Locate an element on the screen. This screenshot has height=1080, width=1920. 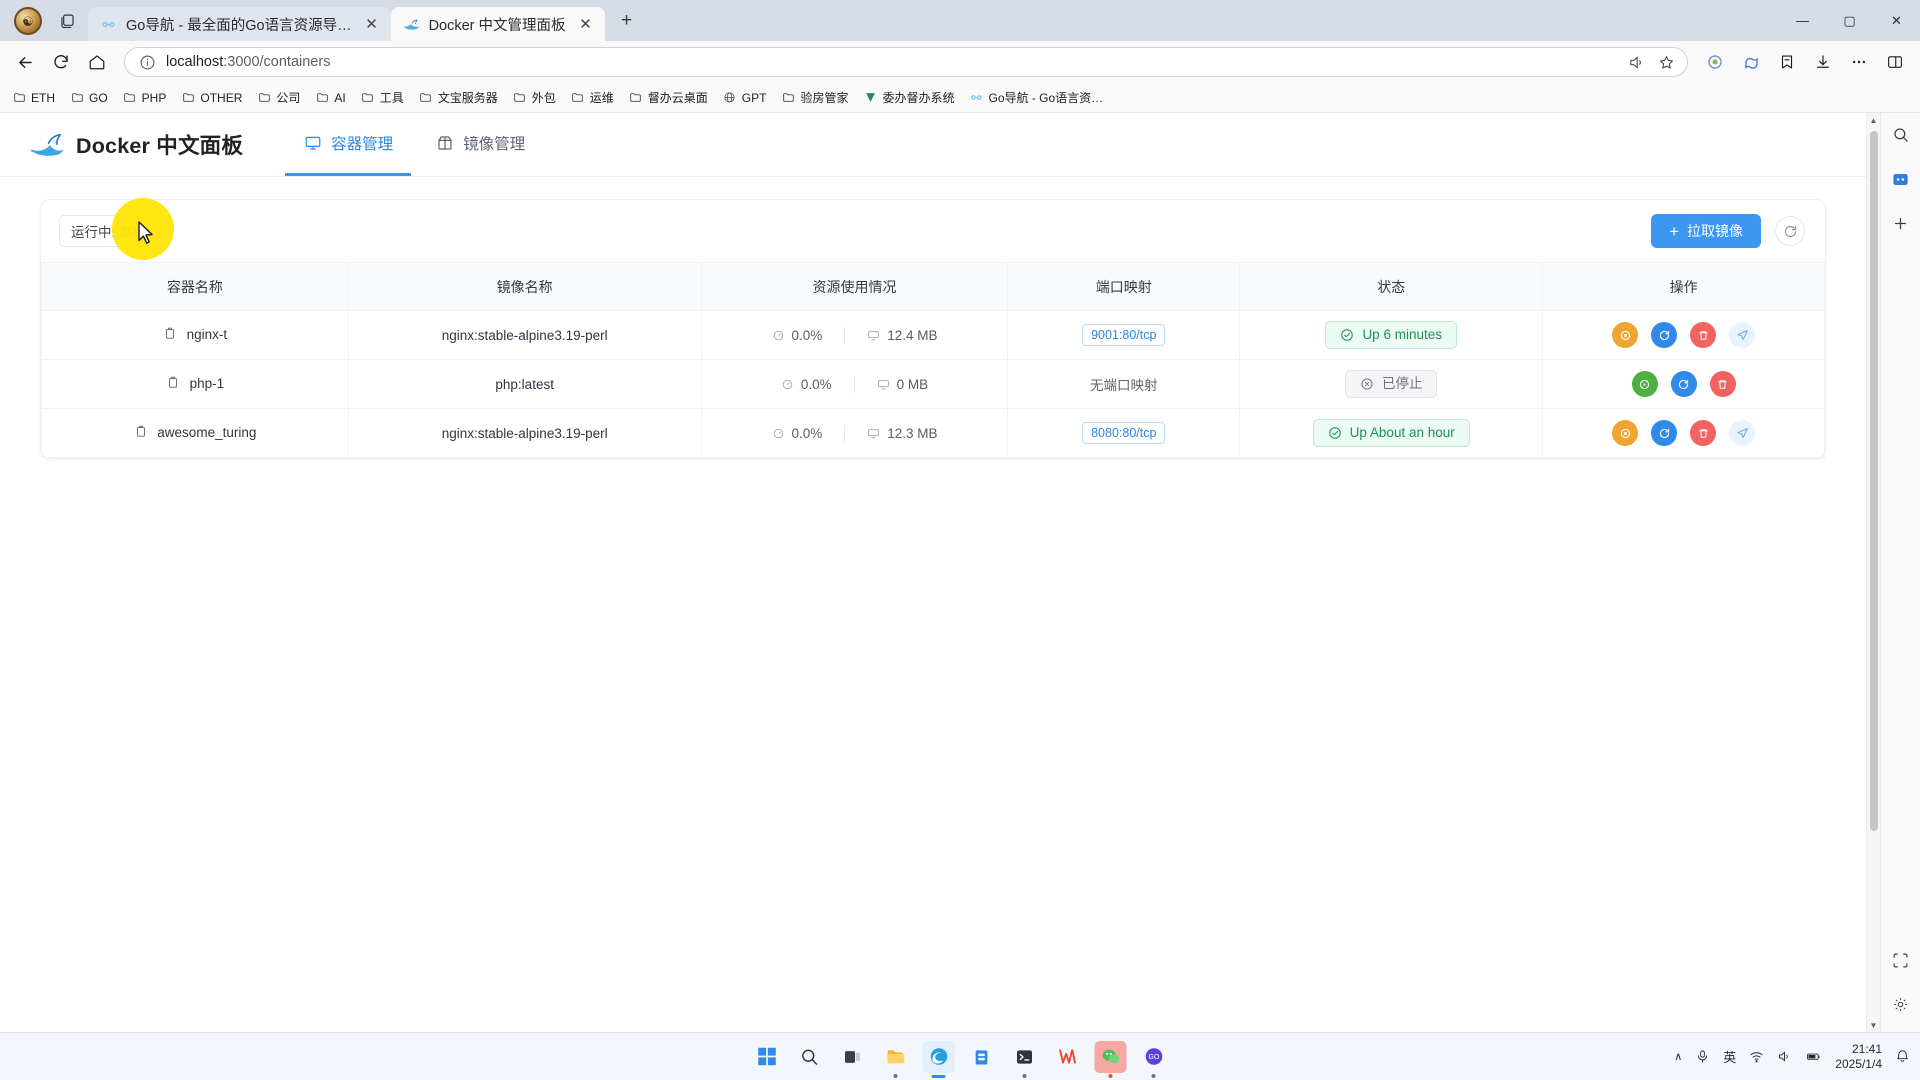
port-chip: 8080:80/tcp is located at coordinates (1124, 433).